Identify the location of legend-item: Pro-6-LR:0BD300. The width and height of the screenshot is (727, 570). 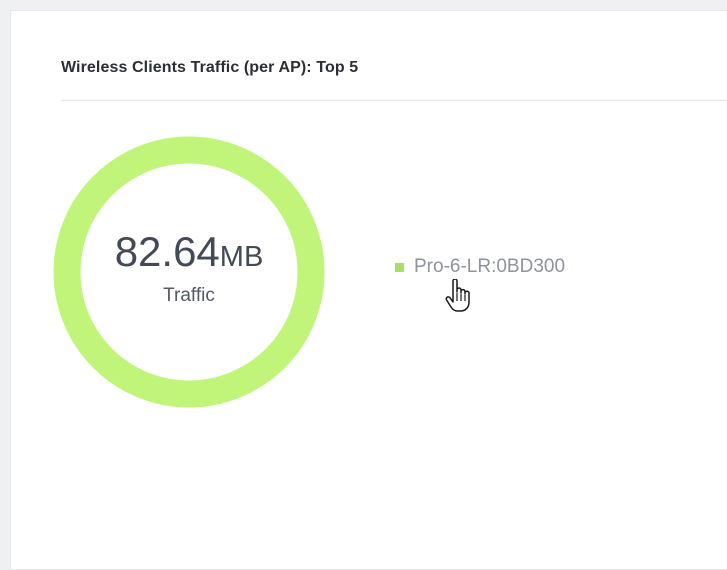
(480, 267).